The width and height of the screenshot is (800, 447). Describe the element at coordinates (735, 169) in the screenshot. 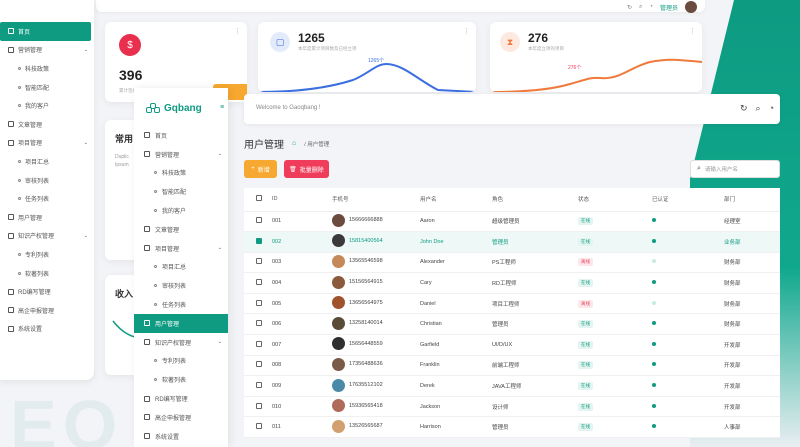

I see `user-search-input: ⌕ 请输入用户名` at that location.